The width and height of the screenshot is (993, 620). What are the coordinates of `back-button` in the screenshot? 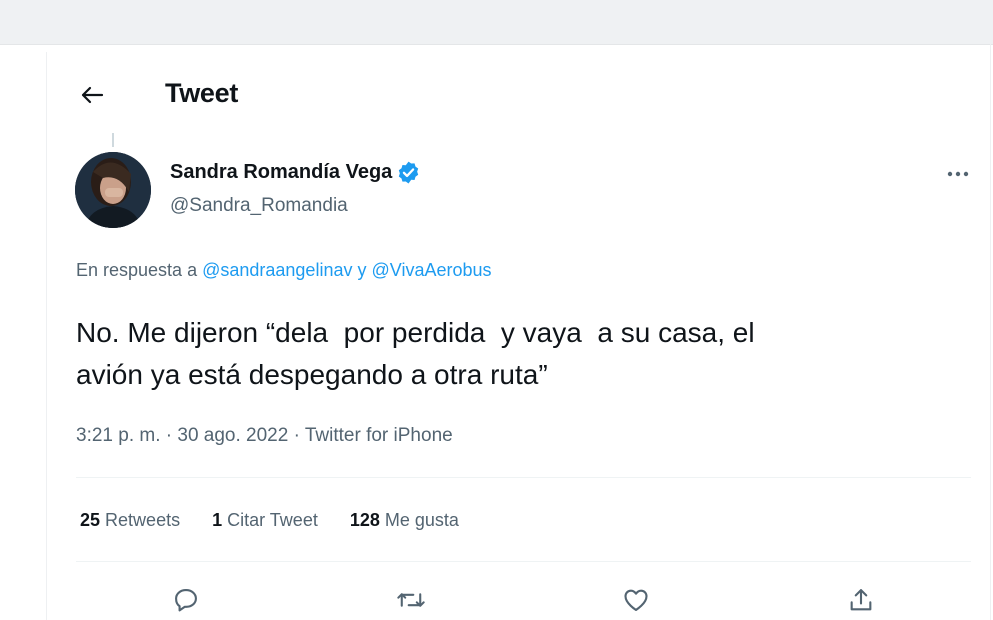 It's located at (92, 95).